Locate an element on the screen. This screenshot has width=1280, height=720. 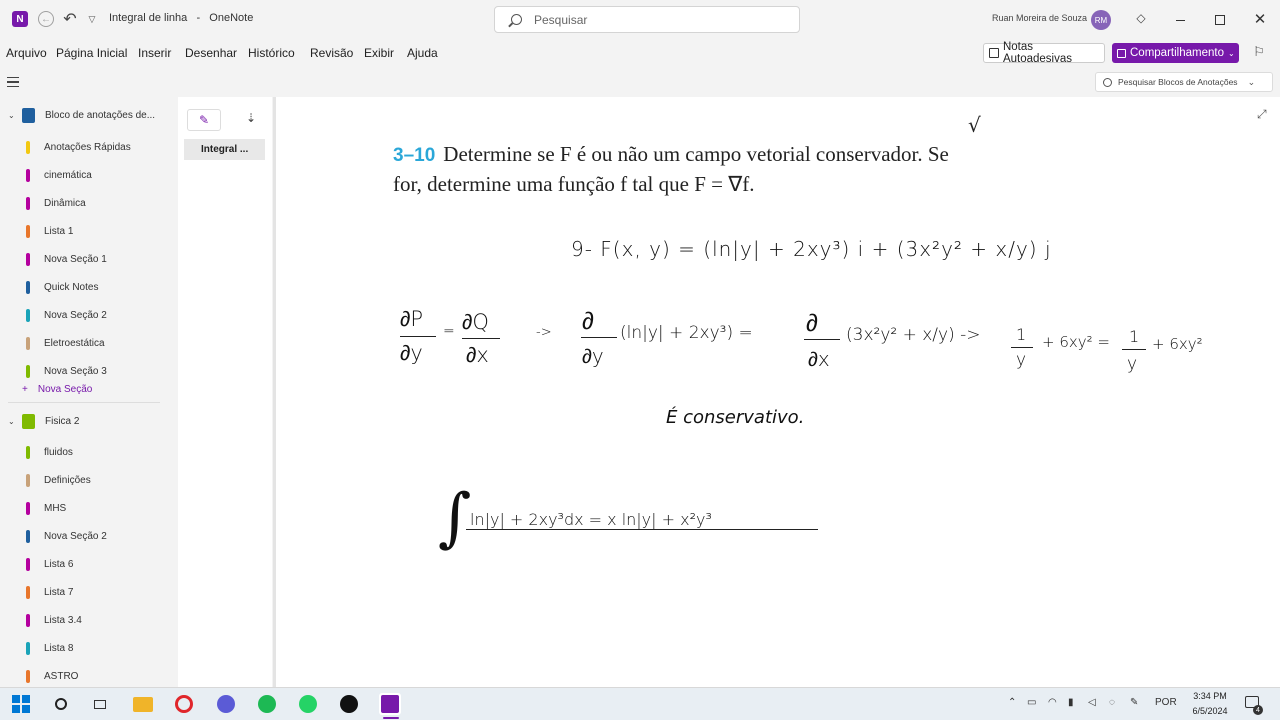
handwriting-one: 1 is located at coordinates (1134, 336).